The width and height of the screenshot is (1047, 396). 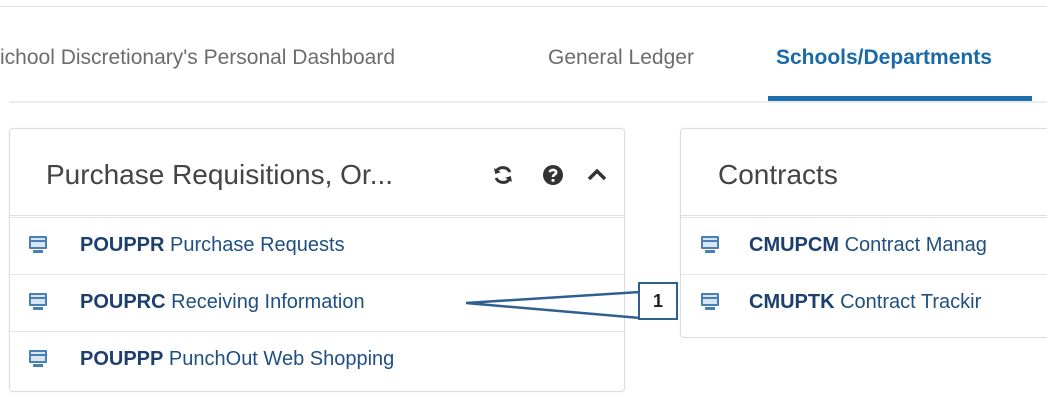 I want to click on list-item: CMUPCM Contract Manag, so click(x=864, y=245).